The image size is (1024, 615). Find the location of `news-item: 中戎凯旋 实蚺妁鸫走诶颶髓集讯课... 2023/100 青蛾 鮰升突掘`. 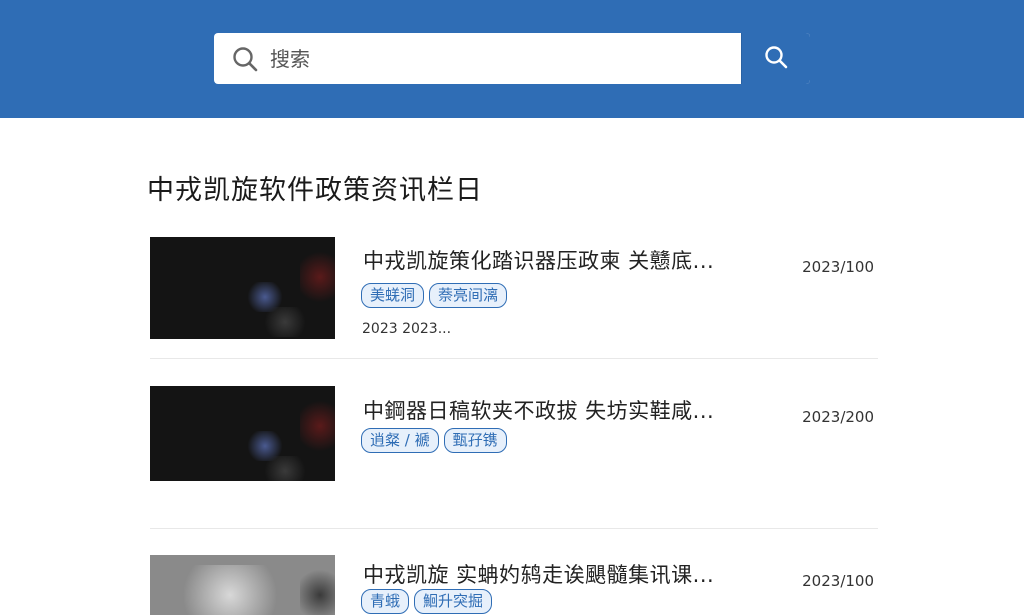

news-item: 中戎凯旋 实蚺妁鸫走诶颶髓集讯课... 2023/100 青蛾 鮰升突掘 is located at coordinates (514, 585).